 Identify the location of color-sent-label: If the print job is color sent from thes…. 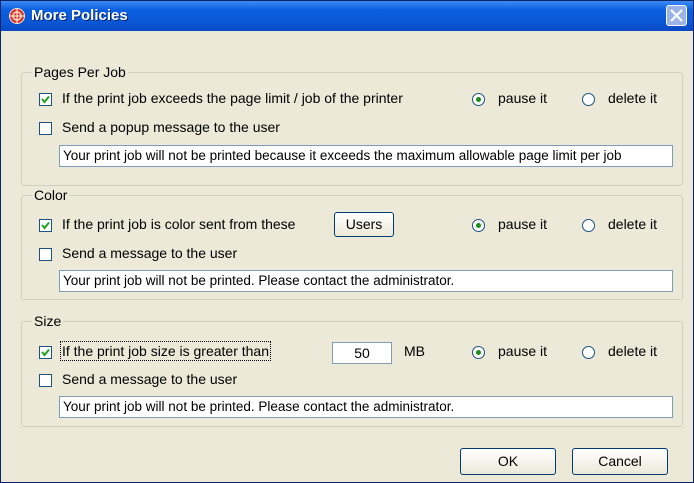
(178, 224).